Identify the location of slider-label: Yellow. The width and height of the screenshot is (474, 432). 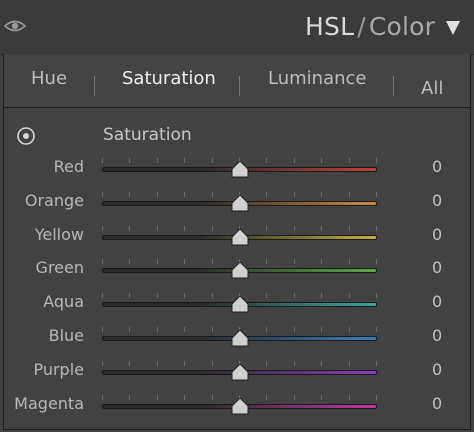
(59, 234).